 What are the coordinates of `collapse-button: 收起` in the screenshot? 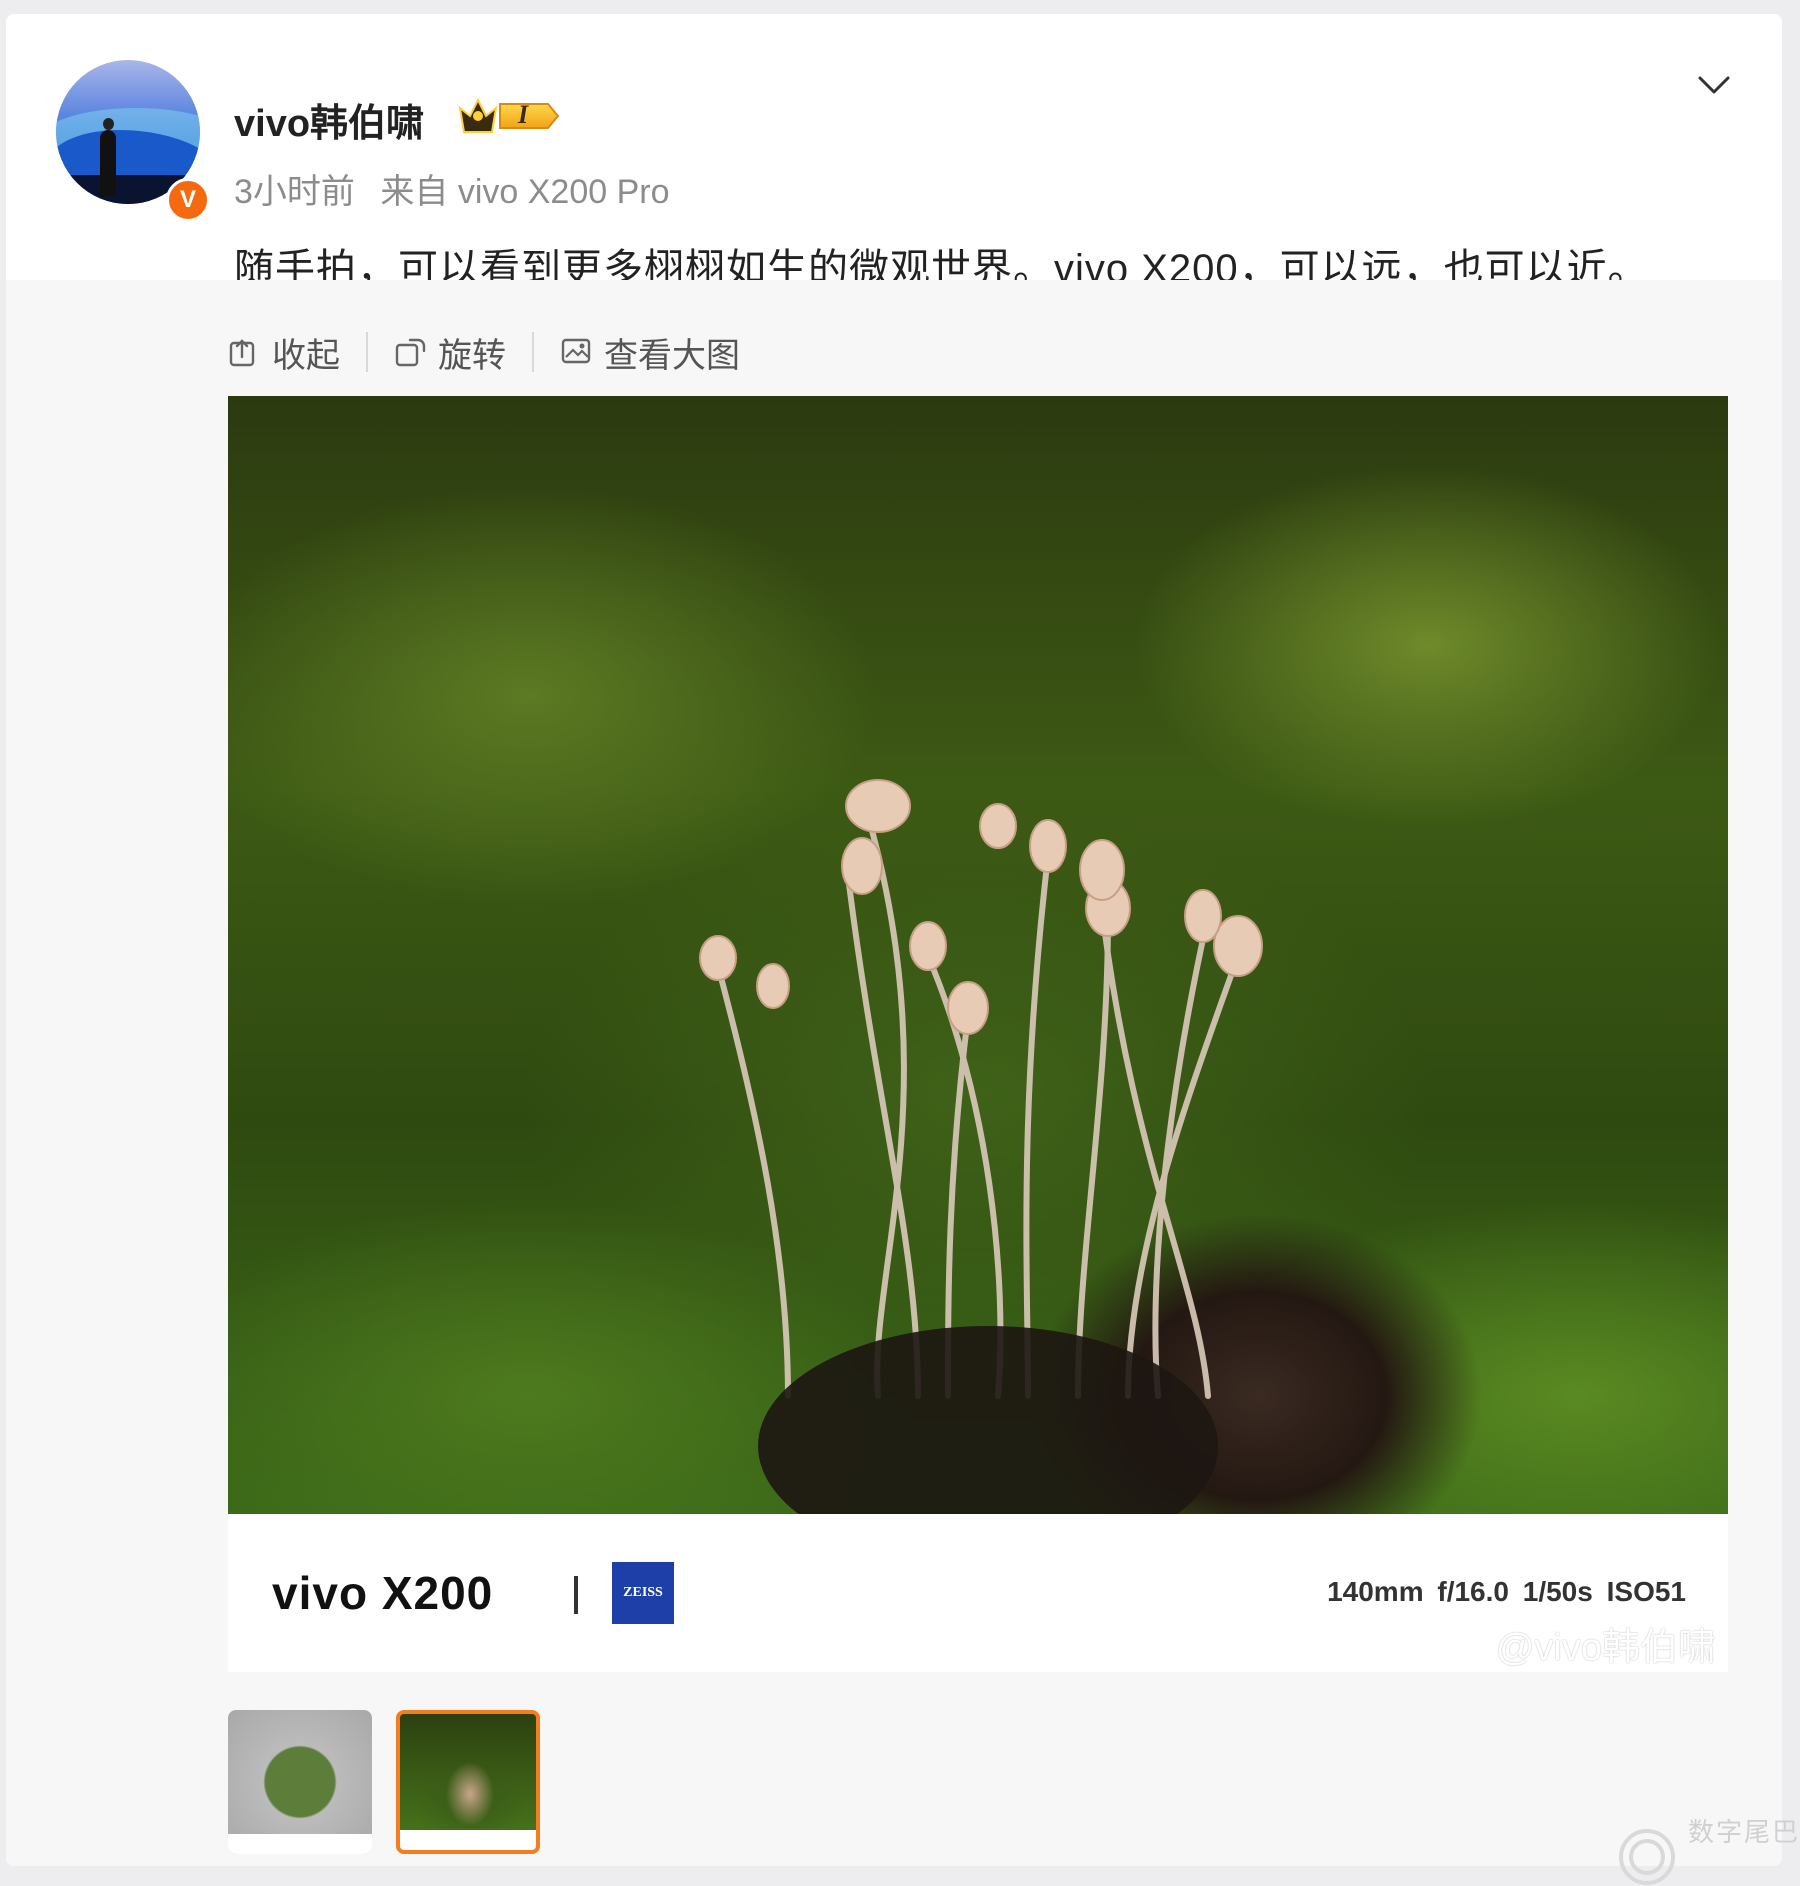 It's located at (284, 352).